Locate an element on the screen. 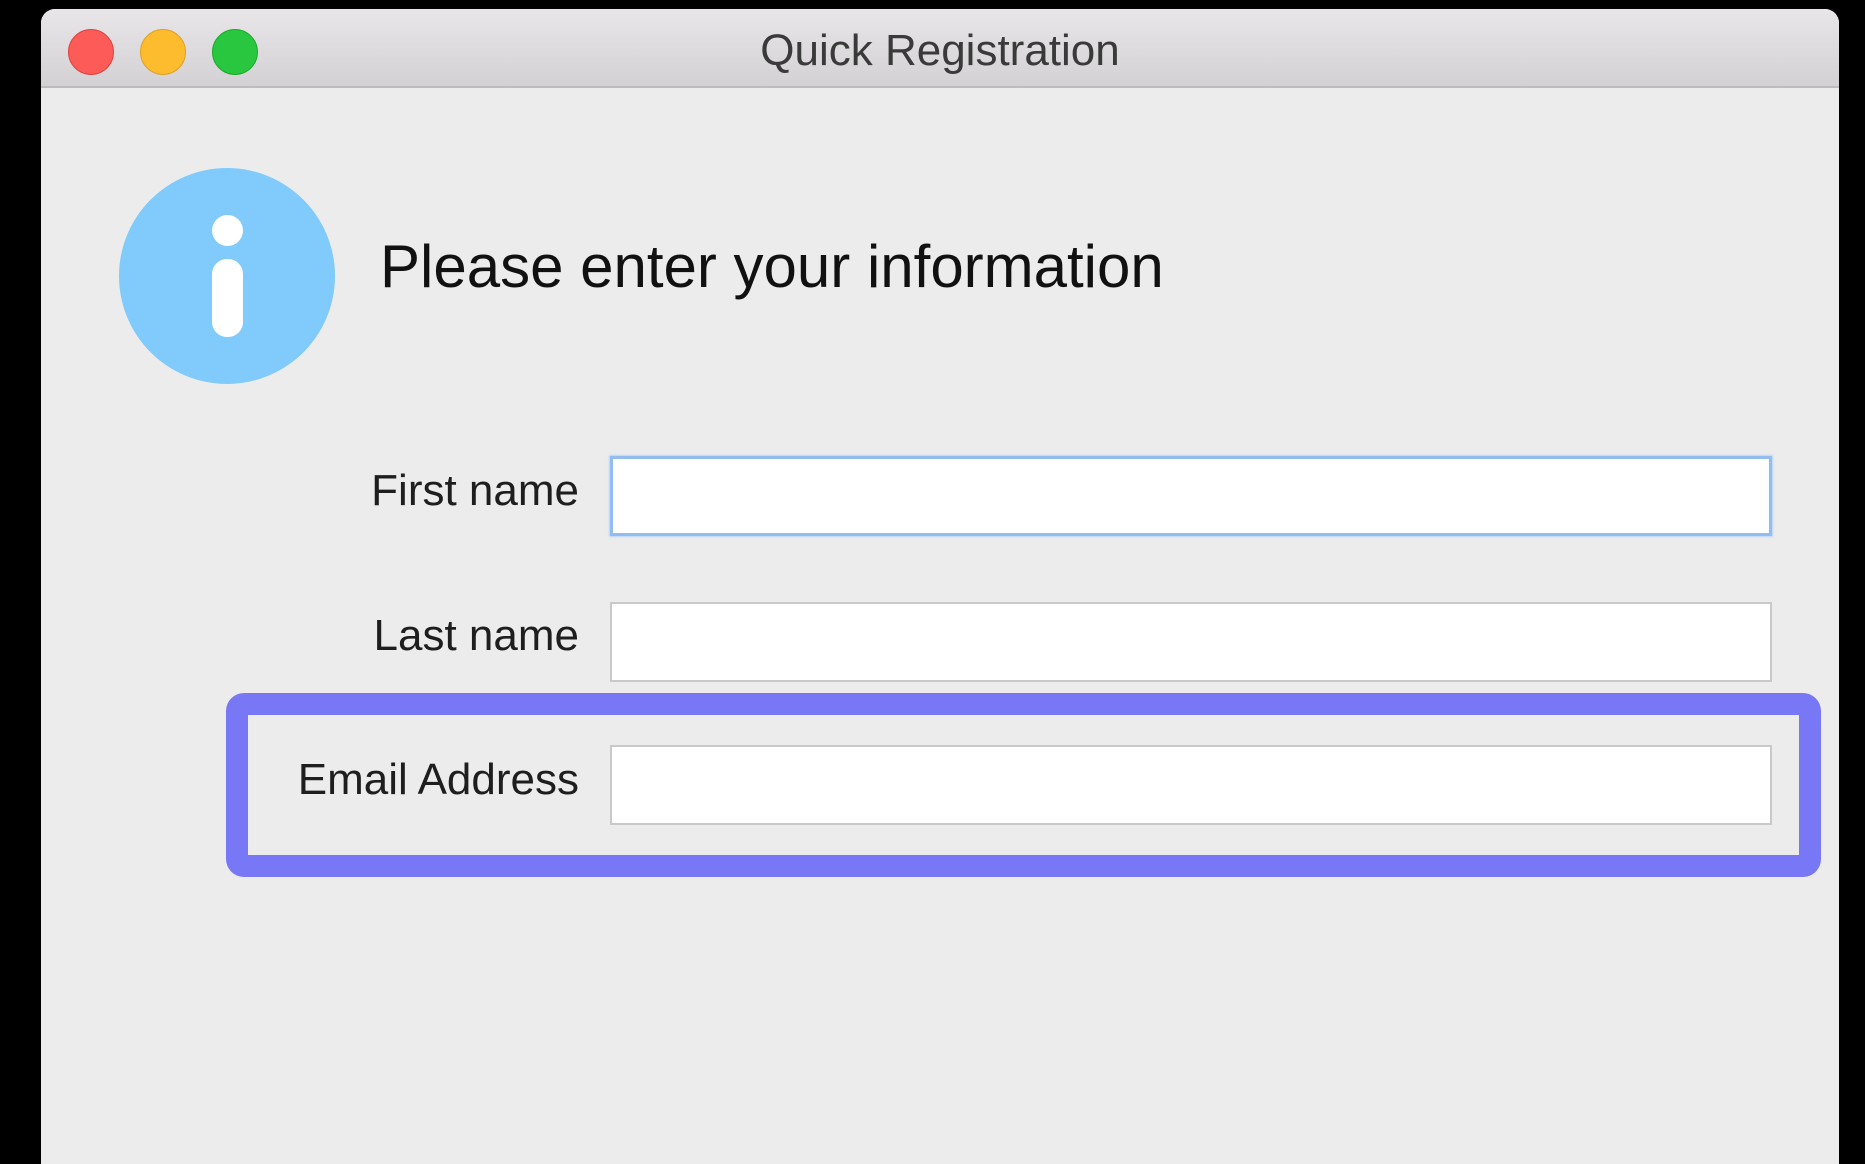  email-highlight-annotation is located at coordinates (1023, 785).